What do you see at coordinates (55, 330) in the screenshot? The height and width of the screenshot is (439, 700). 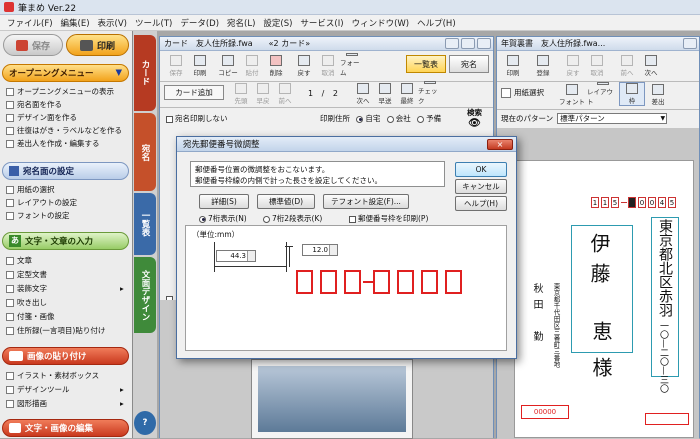 I see `sidebar-item-paste-address: 住所録(一言項目)貼り付け` at bounding box center [55, 330].